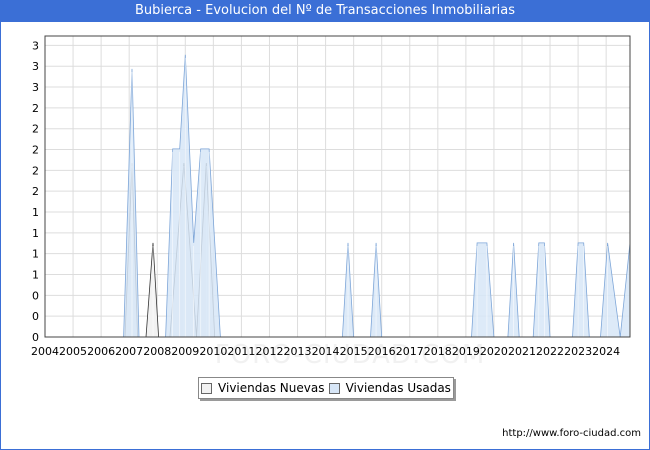 The height and width of the screenshot is (450, 650). I want to click on x-tick-label: 2016, so click(382, 351).